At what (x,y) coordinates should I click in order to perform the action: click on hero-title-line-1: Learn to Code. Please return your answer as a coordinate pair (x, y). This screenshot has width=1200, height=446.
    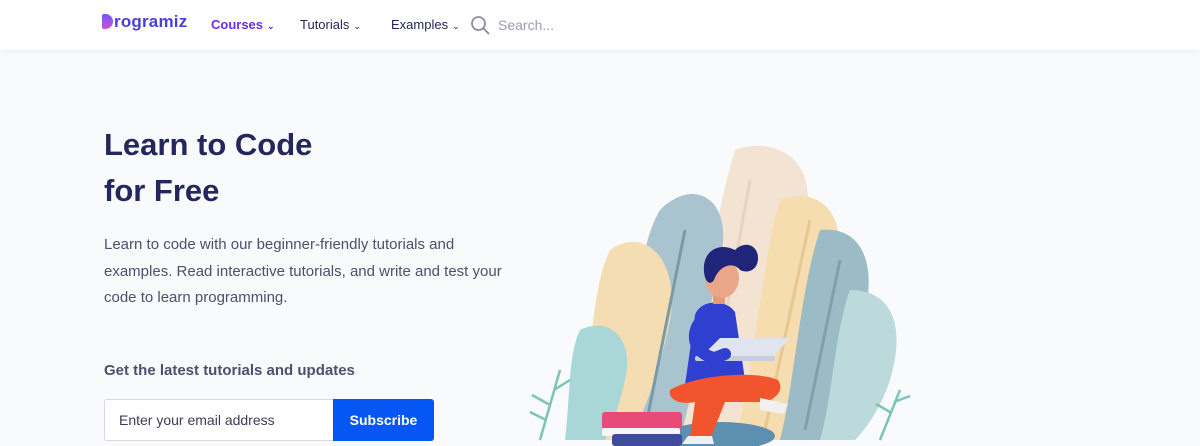
    Looking at the image, I should click on (208, 144).